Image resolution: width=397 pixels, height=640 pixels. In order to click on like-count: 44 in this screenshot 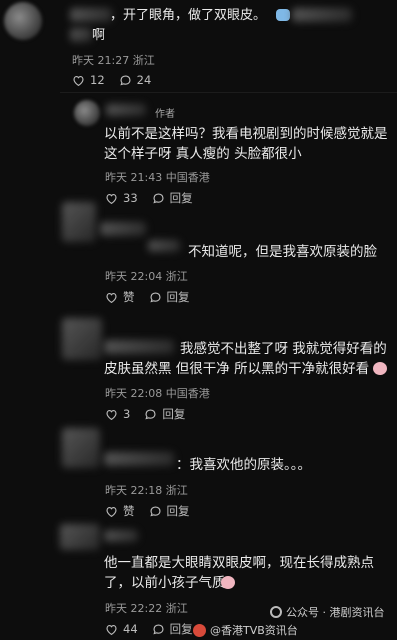, I will do `click(130, 629)`.